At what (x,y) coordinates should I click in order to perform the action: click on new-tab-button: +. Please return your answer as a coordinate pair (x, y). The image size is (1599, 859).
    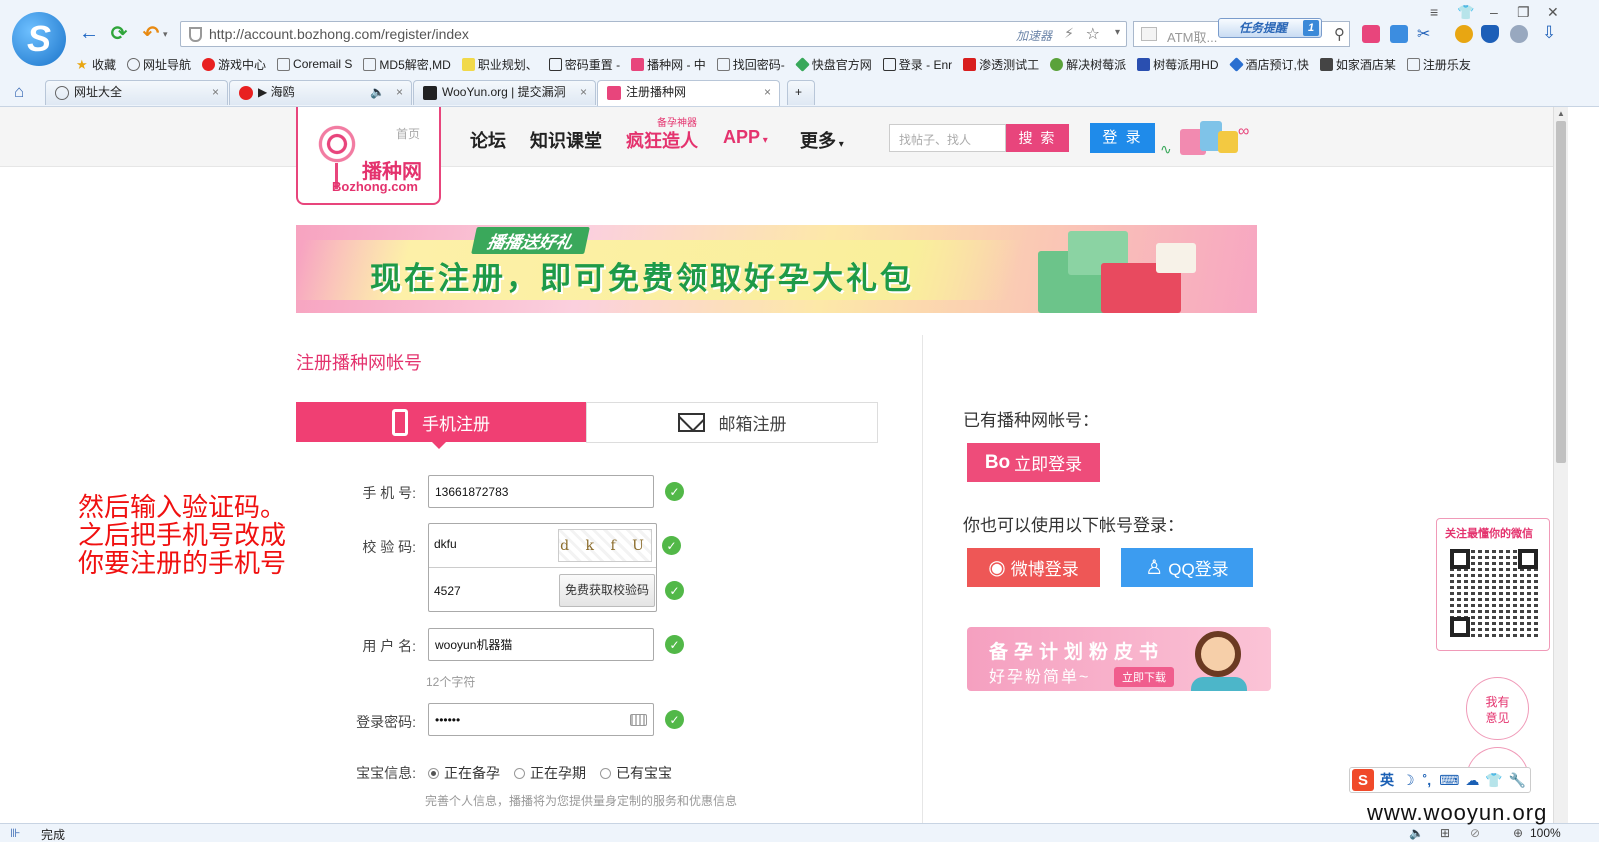
    Looking at the image, I should click on (801, 92).